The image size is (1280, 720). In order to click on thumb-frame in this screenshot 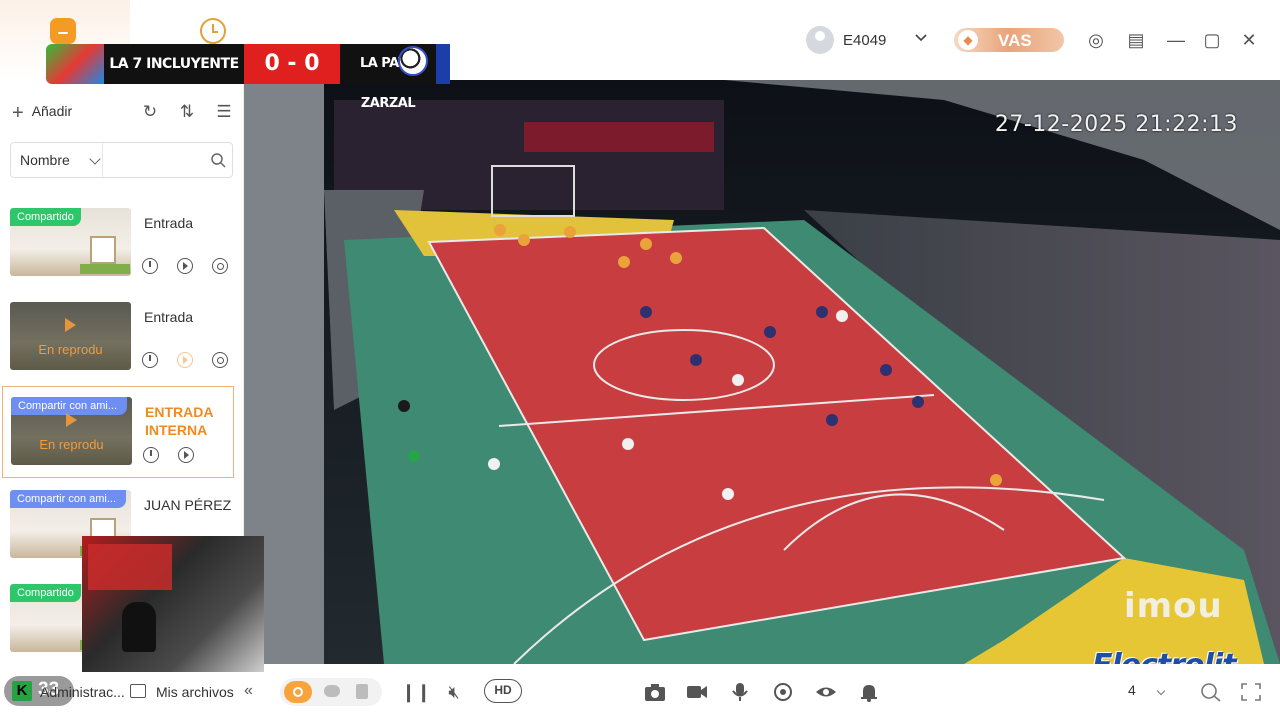, I will do `click(103, 250)`.